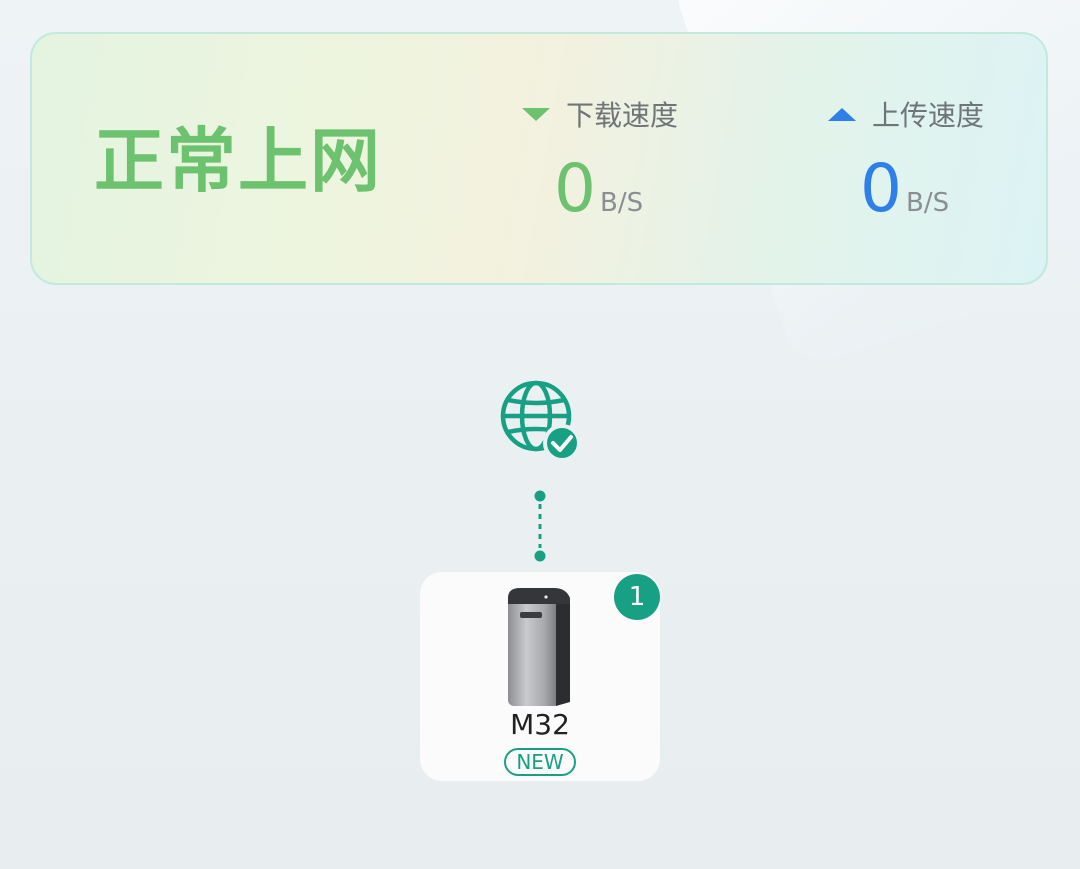  I want to click on upload-speed-panel: 上传速度 0 B/S, so click(948, 158).